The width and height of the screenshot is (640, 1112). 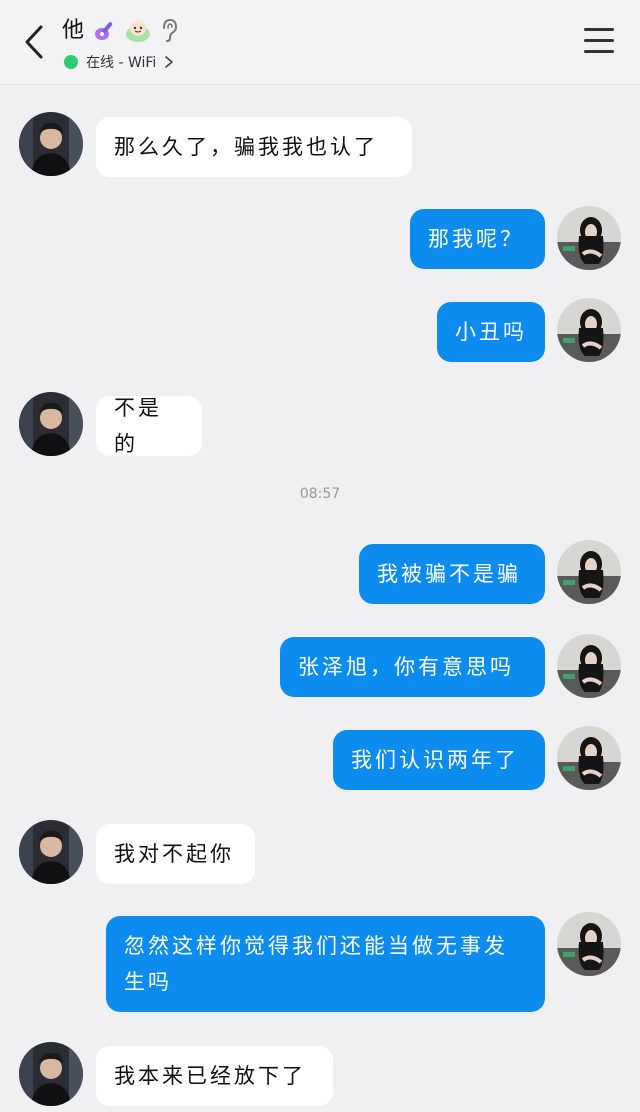 I want to click on message-bubble-outgoing: 小丑吗, so click(x=491, y=332).